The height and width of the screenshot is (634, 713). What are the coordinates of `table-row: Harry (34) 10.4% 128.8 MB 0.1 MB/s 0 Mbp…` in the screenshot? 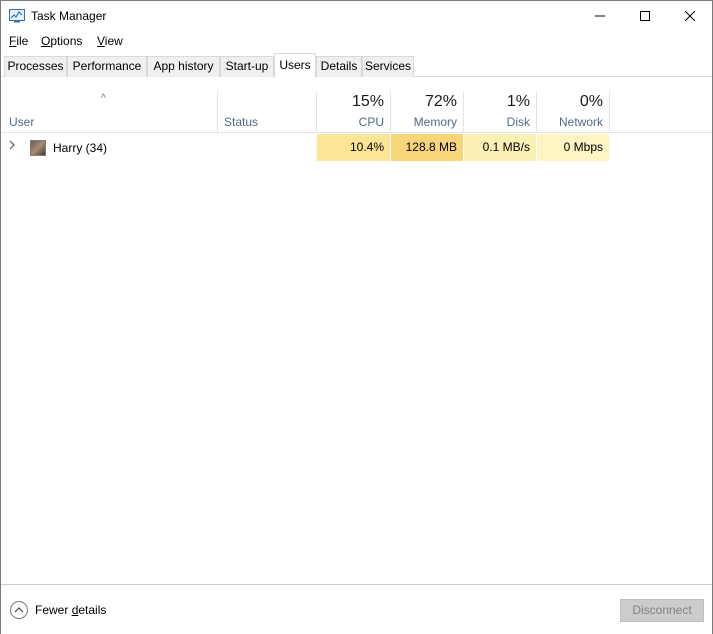 It's located at (356, 147).